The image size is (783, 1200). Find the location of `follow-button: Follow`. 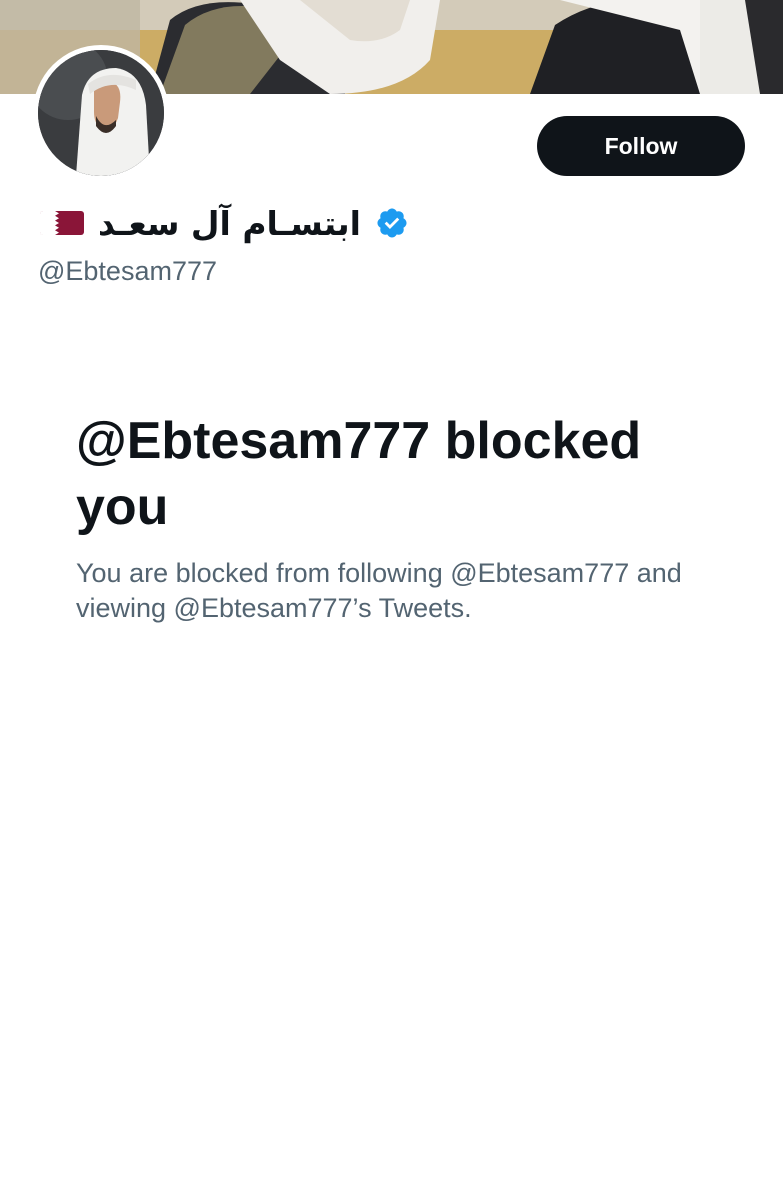

follow-button: Follow is located at coordinates (641, 146).